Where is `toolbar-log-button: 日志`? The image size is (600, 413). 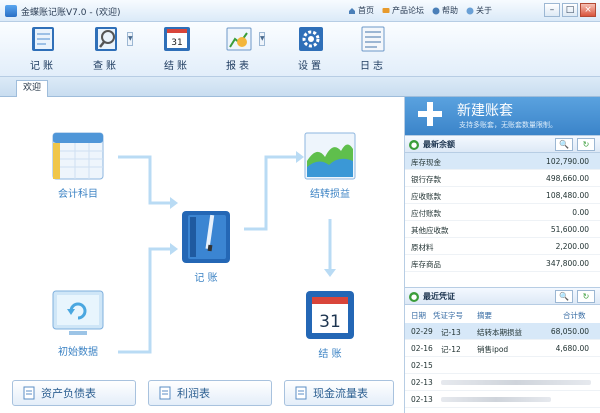 toolbar-log-button: 日志 is located at coordinates (373, 50).